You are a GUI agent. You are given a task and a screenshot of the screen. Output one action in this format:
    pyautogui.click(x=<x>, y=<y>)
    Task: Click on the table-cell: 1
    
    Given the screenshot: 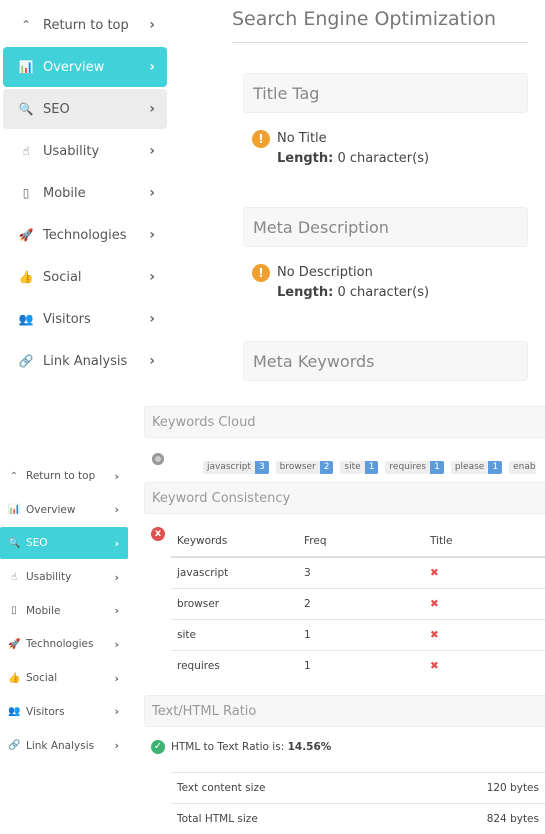 What is the action you would take?
    pyautogui.click(x=361, y=666)
    